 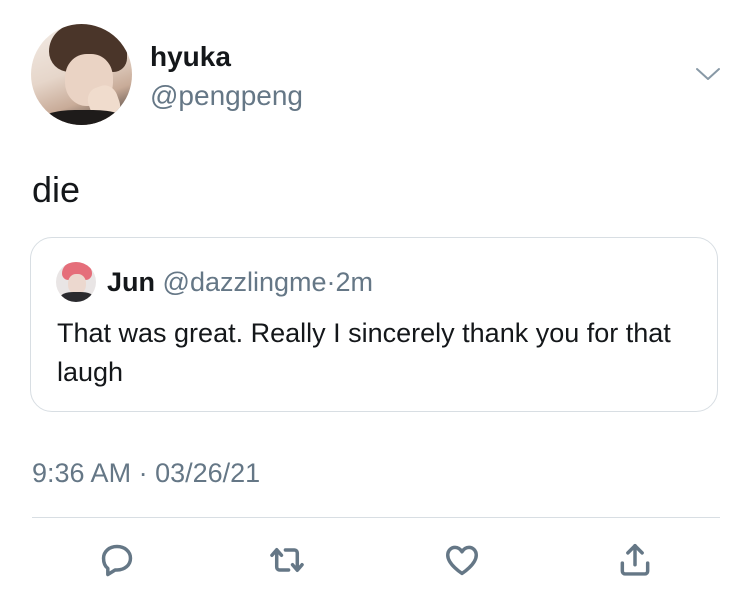 I want to click on quoted-time: 2m, so click(x=354, y=282).